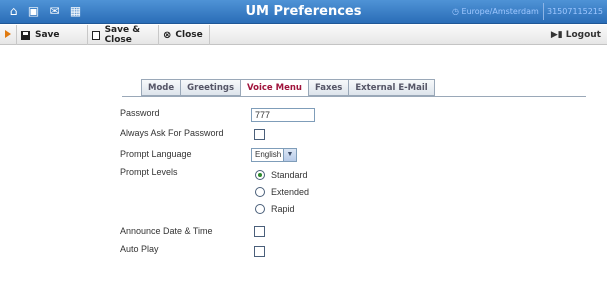  I want to click on account-id: 31507115215, so click(575, 11).